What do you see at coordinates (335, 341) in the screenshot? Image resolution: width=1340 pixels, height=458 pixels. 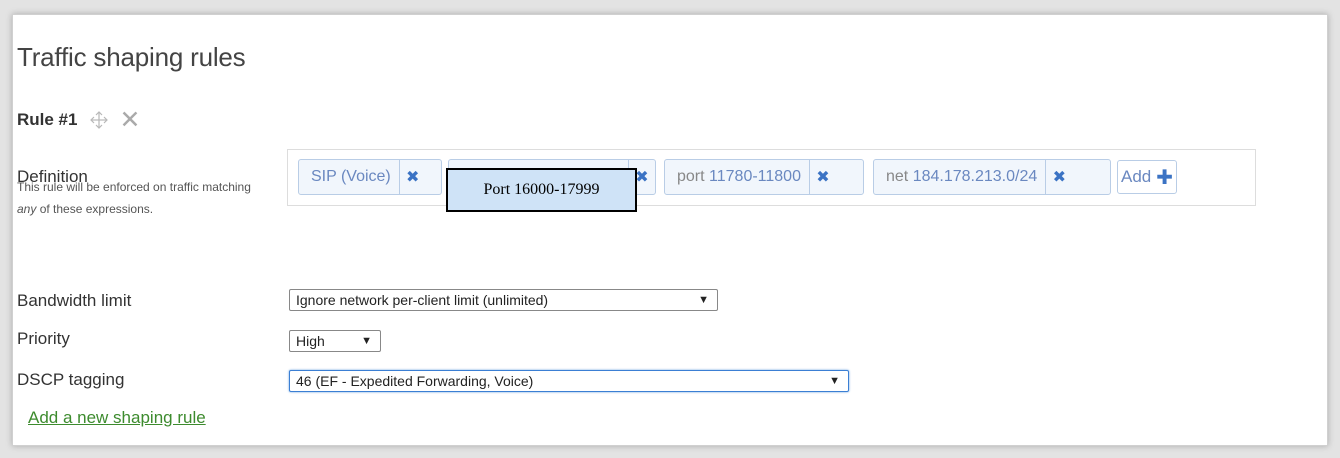 I see `priority-select: High ▼` at bounding box center [335, 341].